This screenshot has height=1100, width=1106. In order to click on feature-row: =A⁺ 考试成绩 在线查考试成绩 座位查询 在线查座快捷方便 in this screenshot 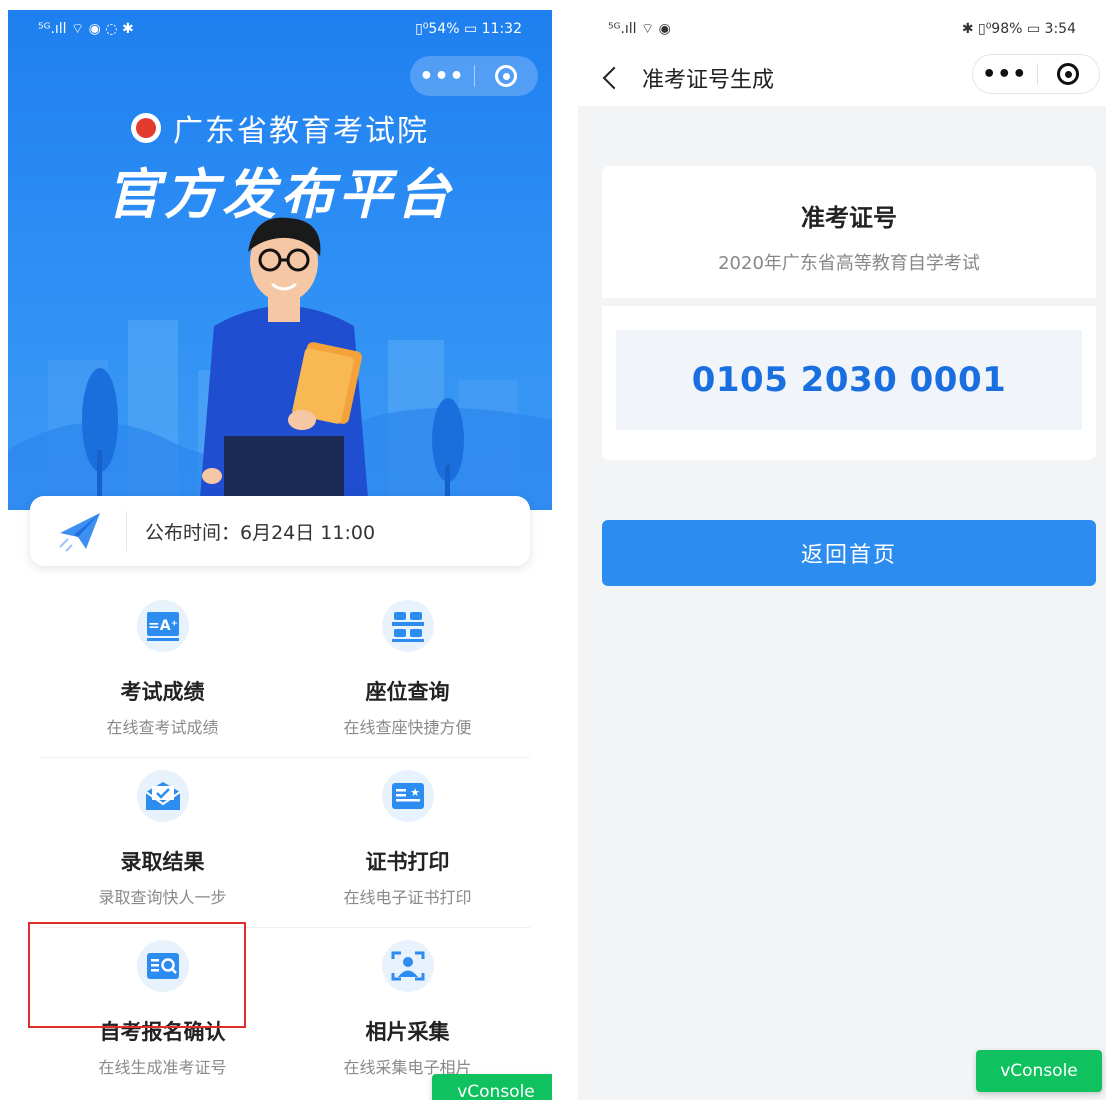, I will do `click(285, 673)`.